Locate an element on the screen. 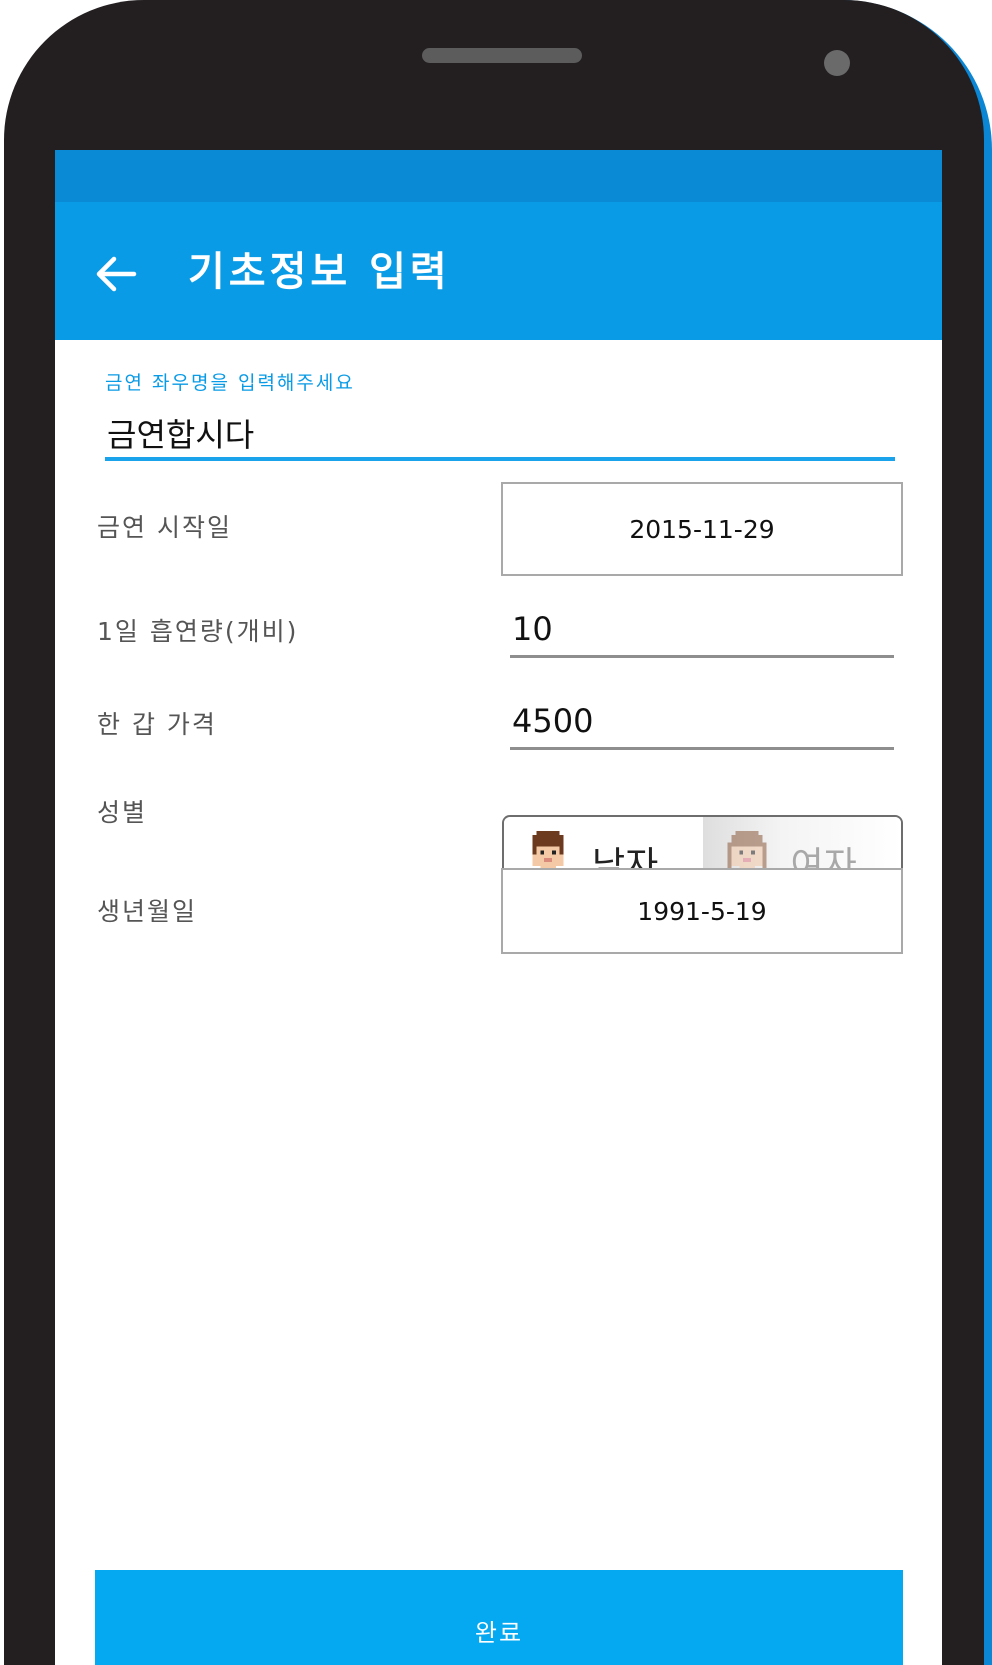  arrow-left-icon is located at coordinates (116, 274).